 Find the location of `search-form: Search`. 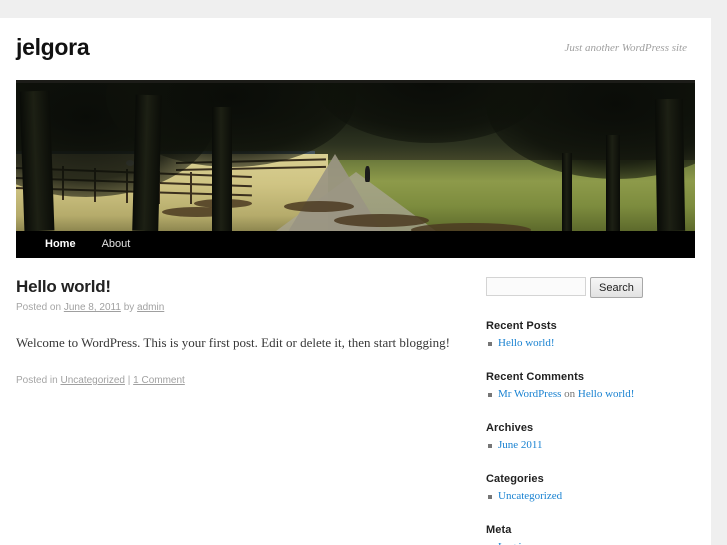

search-form: Search is located at coordinates (583, 287).